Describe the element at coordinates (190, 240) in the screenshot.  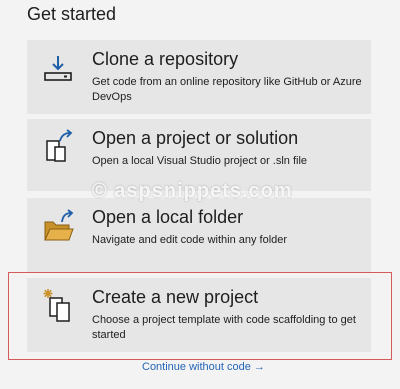
I see `card-description: Navigate and edit code within any folder` at that location.